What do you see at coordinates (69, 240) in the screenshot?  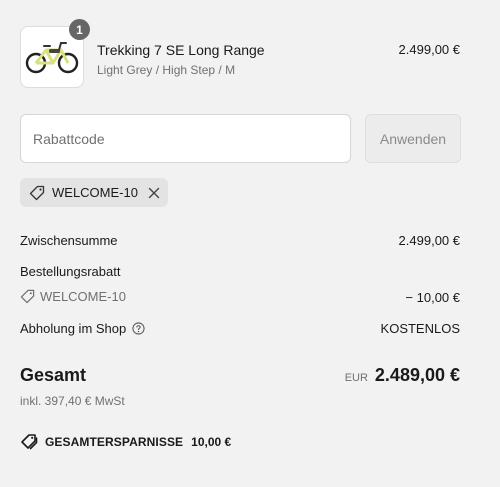 I see `subtotal-label: Zwischensumme` at bounding box center [69, 240].